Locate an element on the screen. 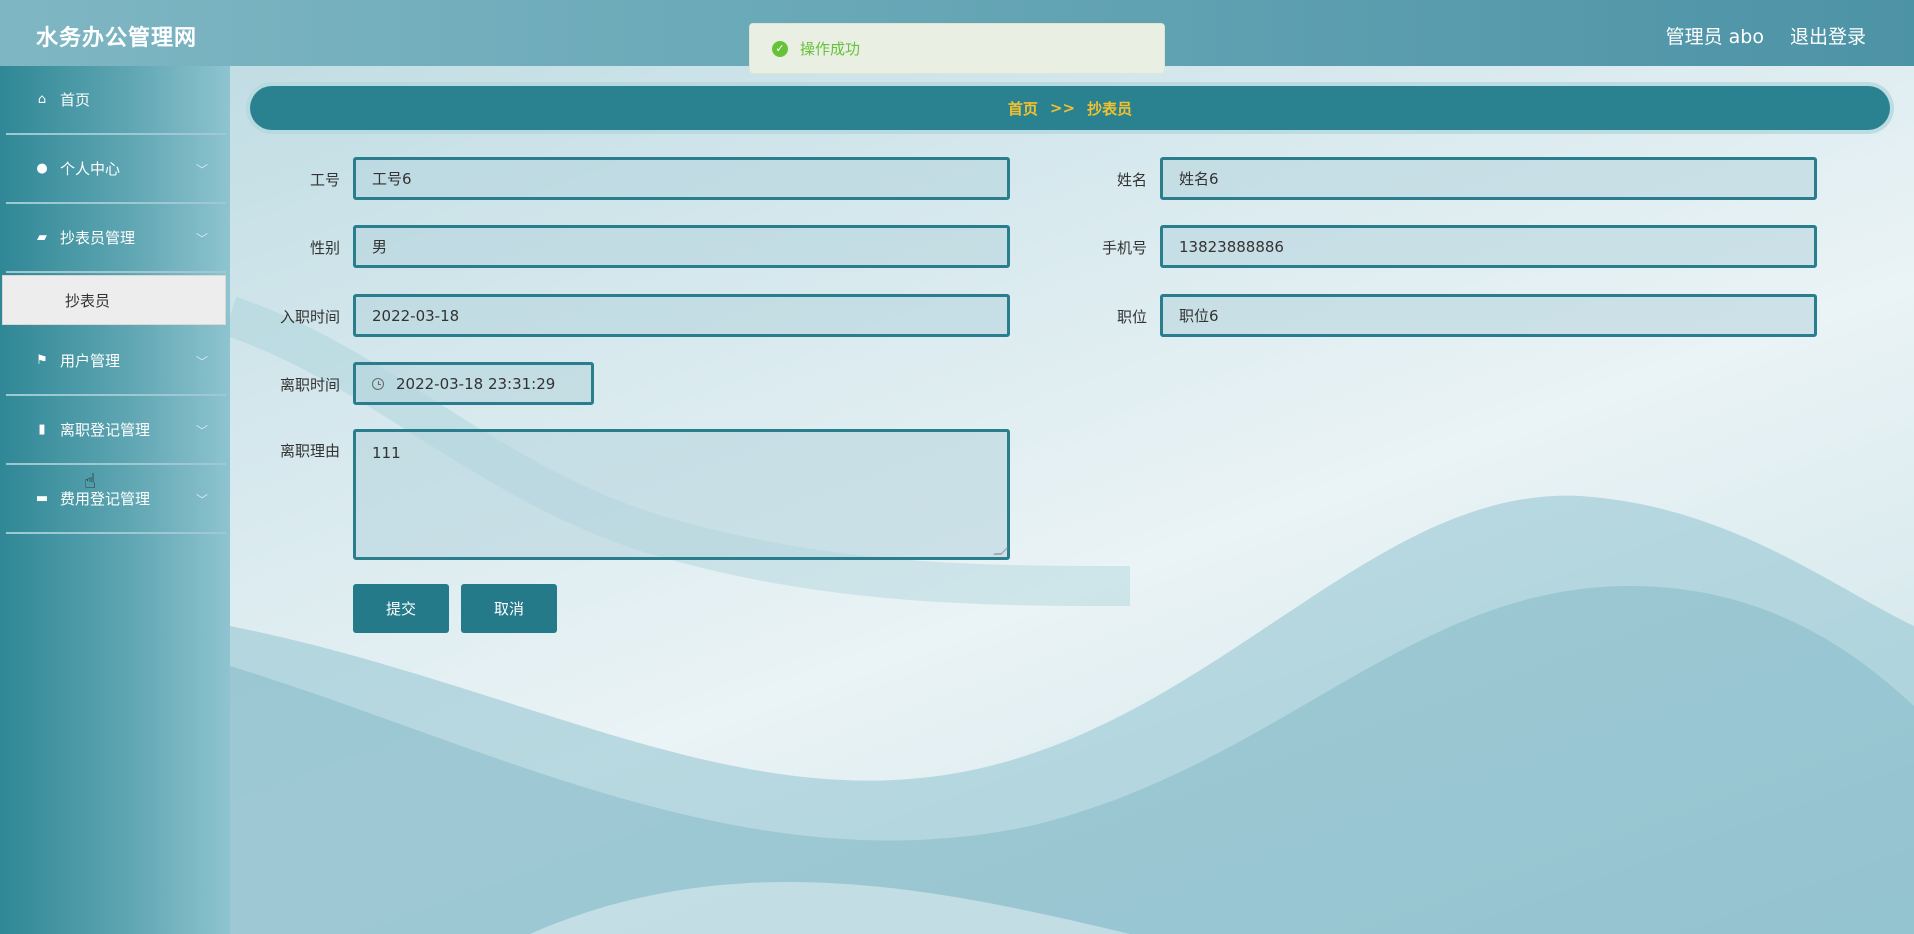 Image resolution: width=1914 pixels, height=934 pixels. sidebar-subitem-meter-reader: 抄表员 is located at coordinates (114, 300).